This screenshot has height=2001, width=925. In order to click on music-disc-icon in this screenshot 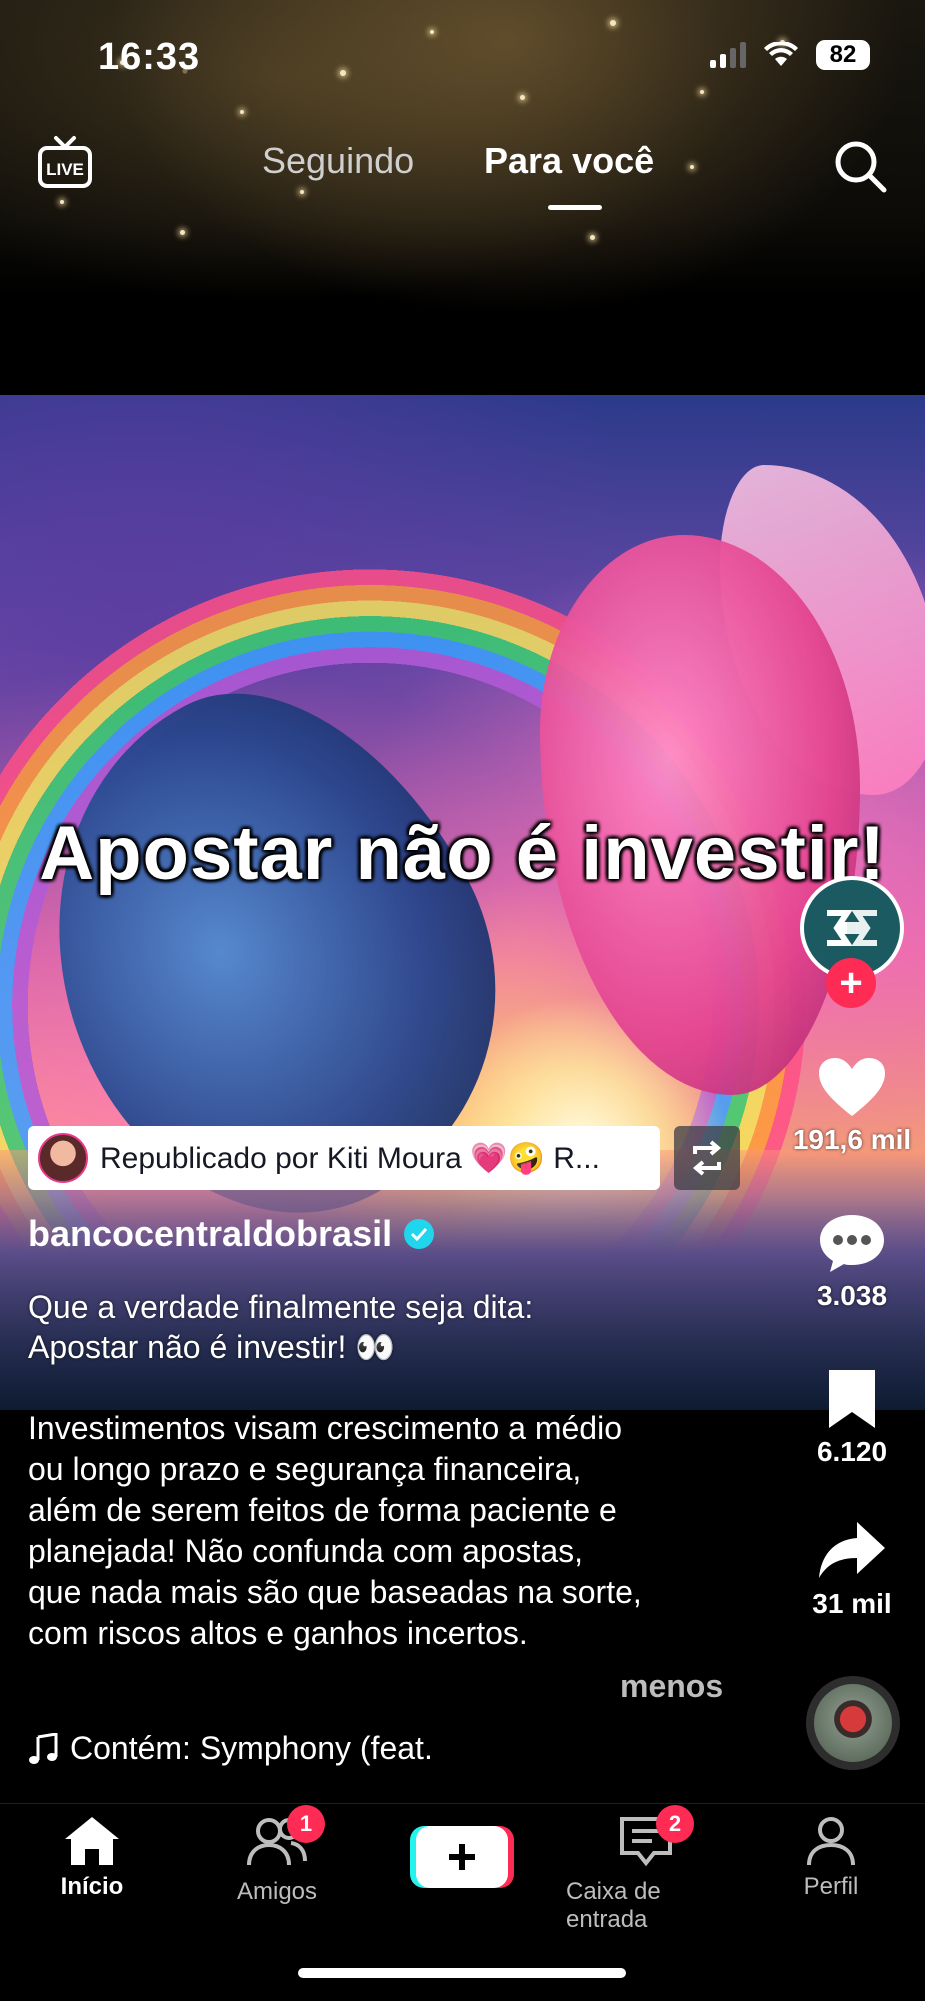, I will do `click(853, 1723)`.